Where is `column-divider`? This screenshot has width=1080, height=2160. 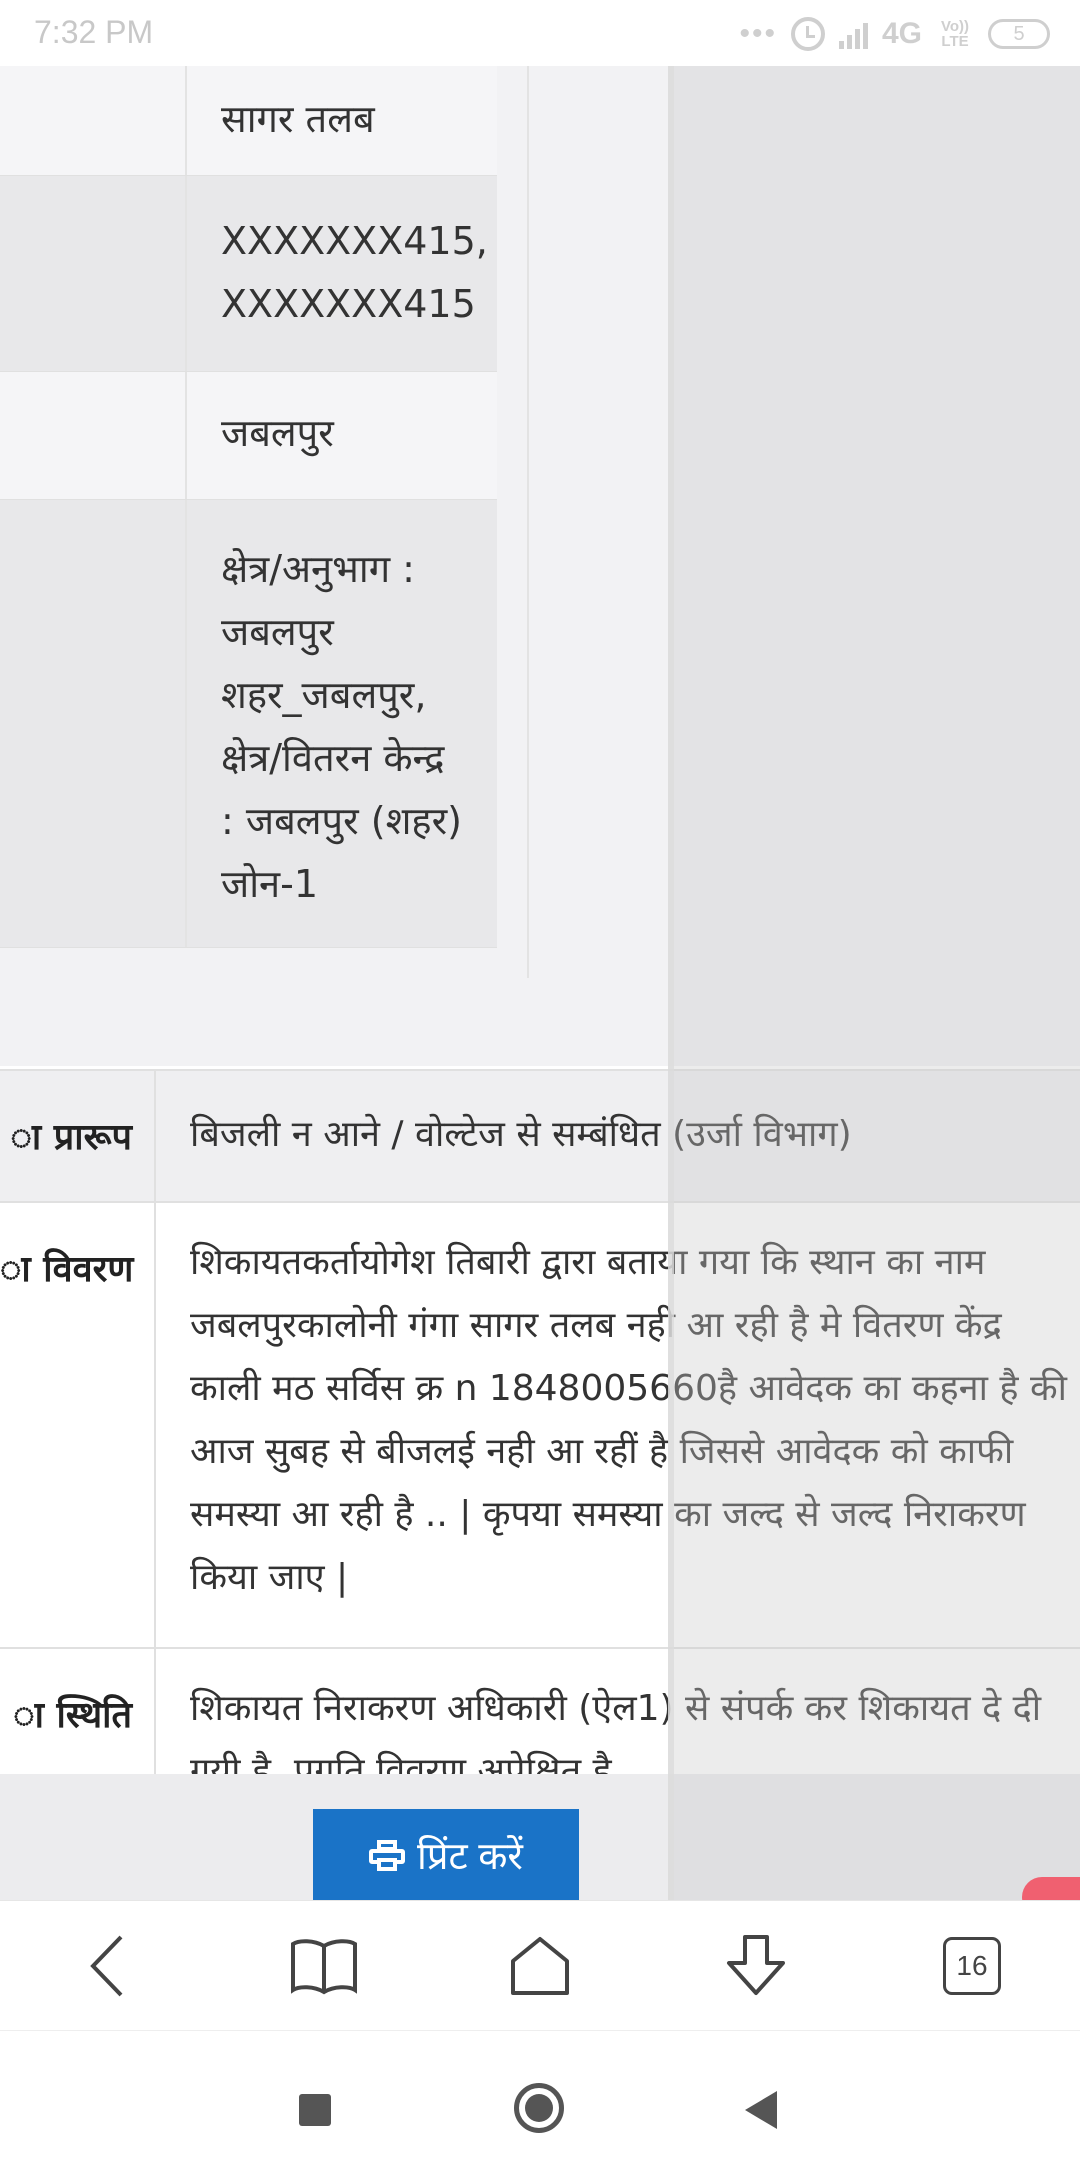
column-divider is located at coordinates (528, 522).